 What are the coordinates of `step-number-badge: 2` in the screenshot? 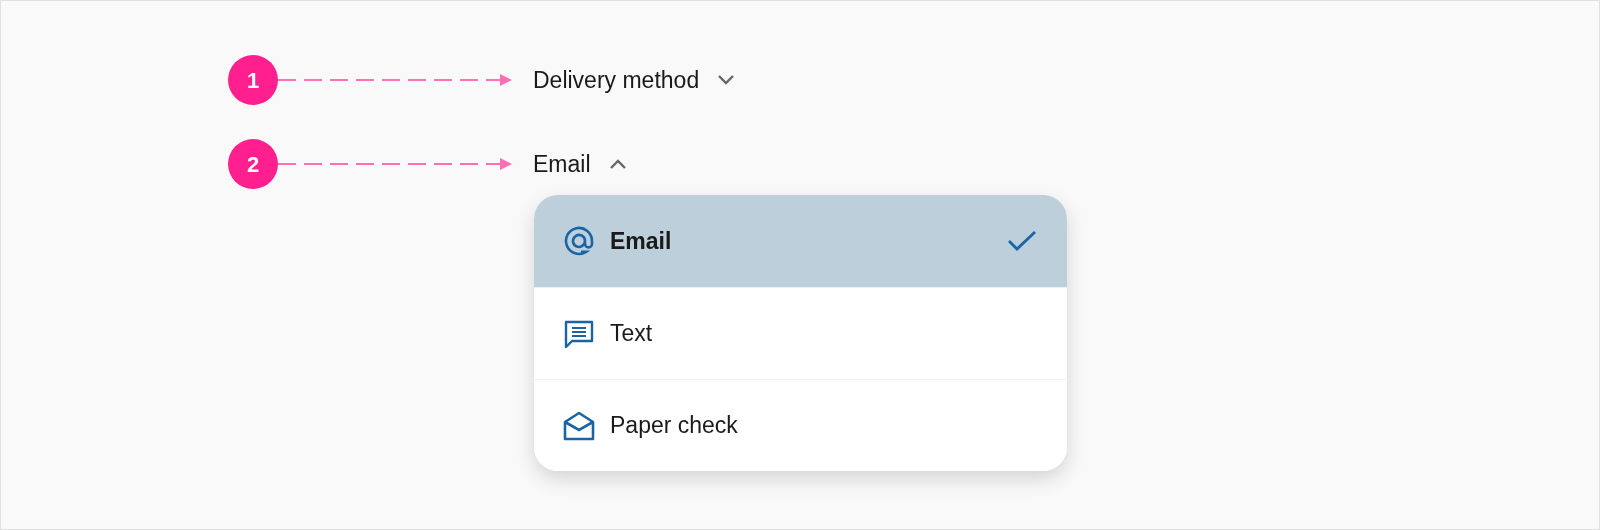 It's located at (253, 164).